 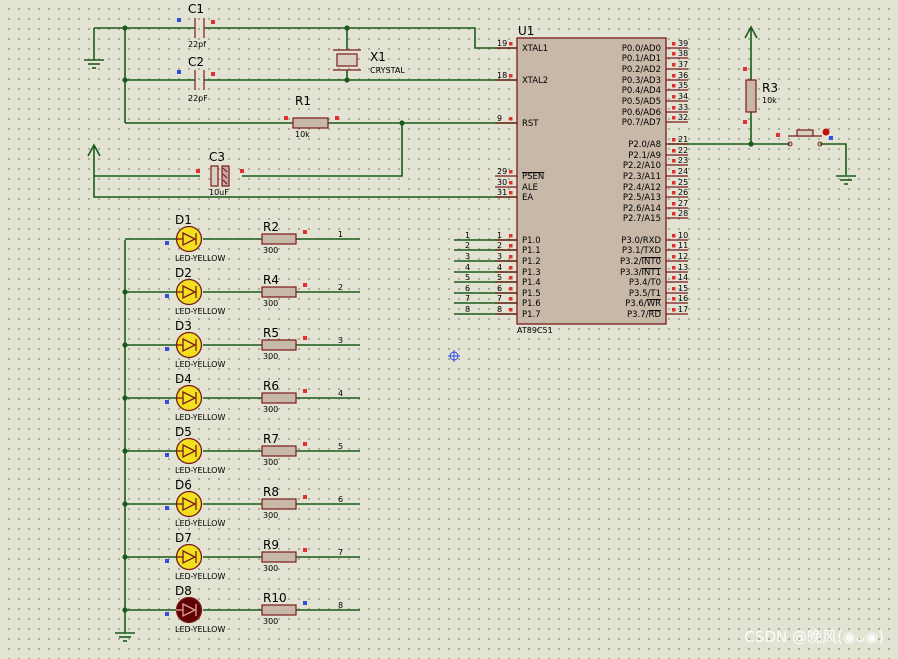 I want to click on resistor-r4: R4 300, so click(x=284, y=290).